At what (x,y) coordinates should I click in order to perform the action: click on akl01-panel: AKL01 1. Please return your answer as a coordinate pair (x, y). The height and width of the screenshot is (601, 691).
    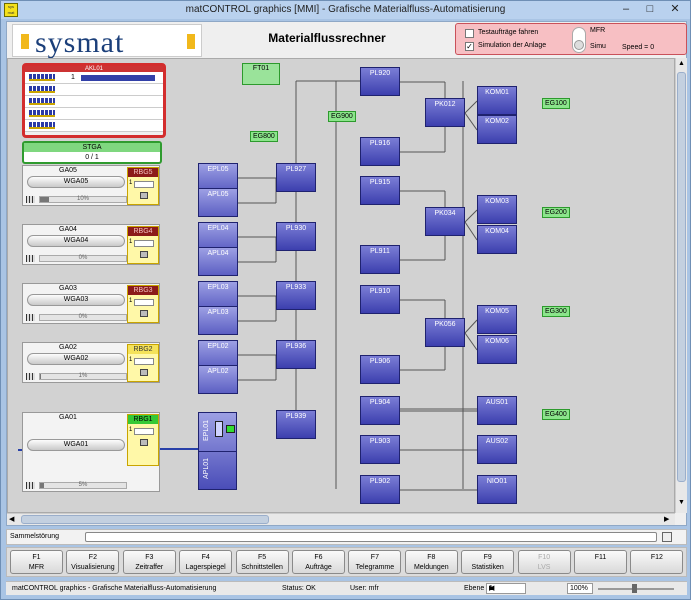
    Looking at the image, I should click on (94, 100).